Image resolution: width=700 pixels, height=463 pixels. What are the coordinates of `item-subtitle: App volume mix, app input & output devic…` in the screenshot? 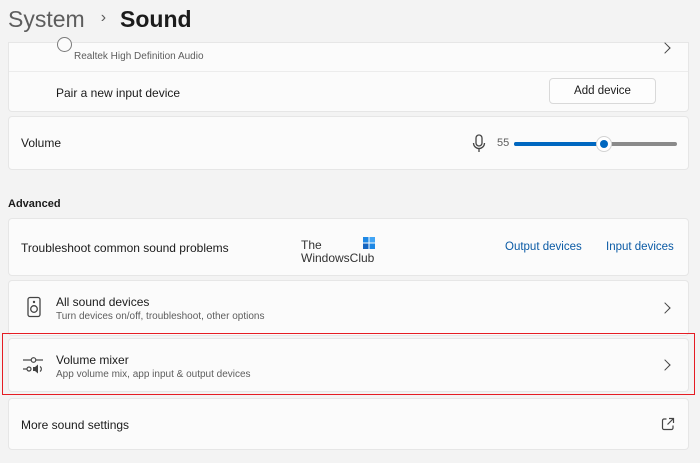 It's located at (153, 374).